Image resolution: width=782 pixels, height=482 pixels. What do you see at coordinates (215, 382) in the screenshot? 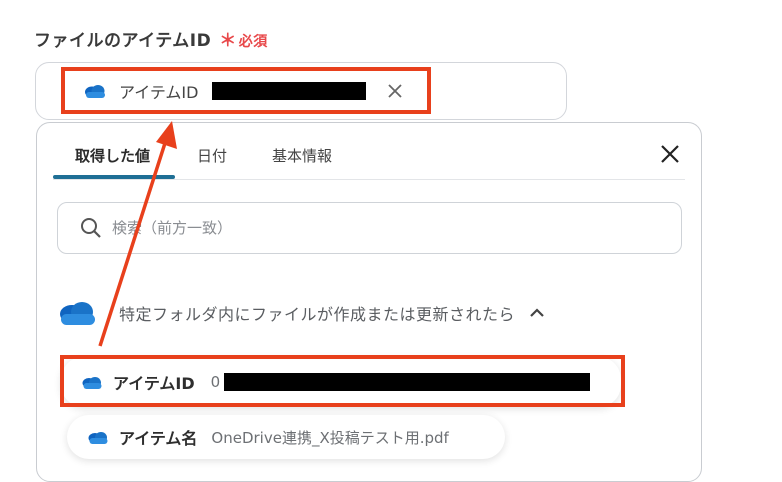
I see `item-value-prefix: 0` at bounding box center [215, 382].